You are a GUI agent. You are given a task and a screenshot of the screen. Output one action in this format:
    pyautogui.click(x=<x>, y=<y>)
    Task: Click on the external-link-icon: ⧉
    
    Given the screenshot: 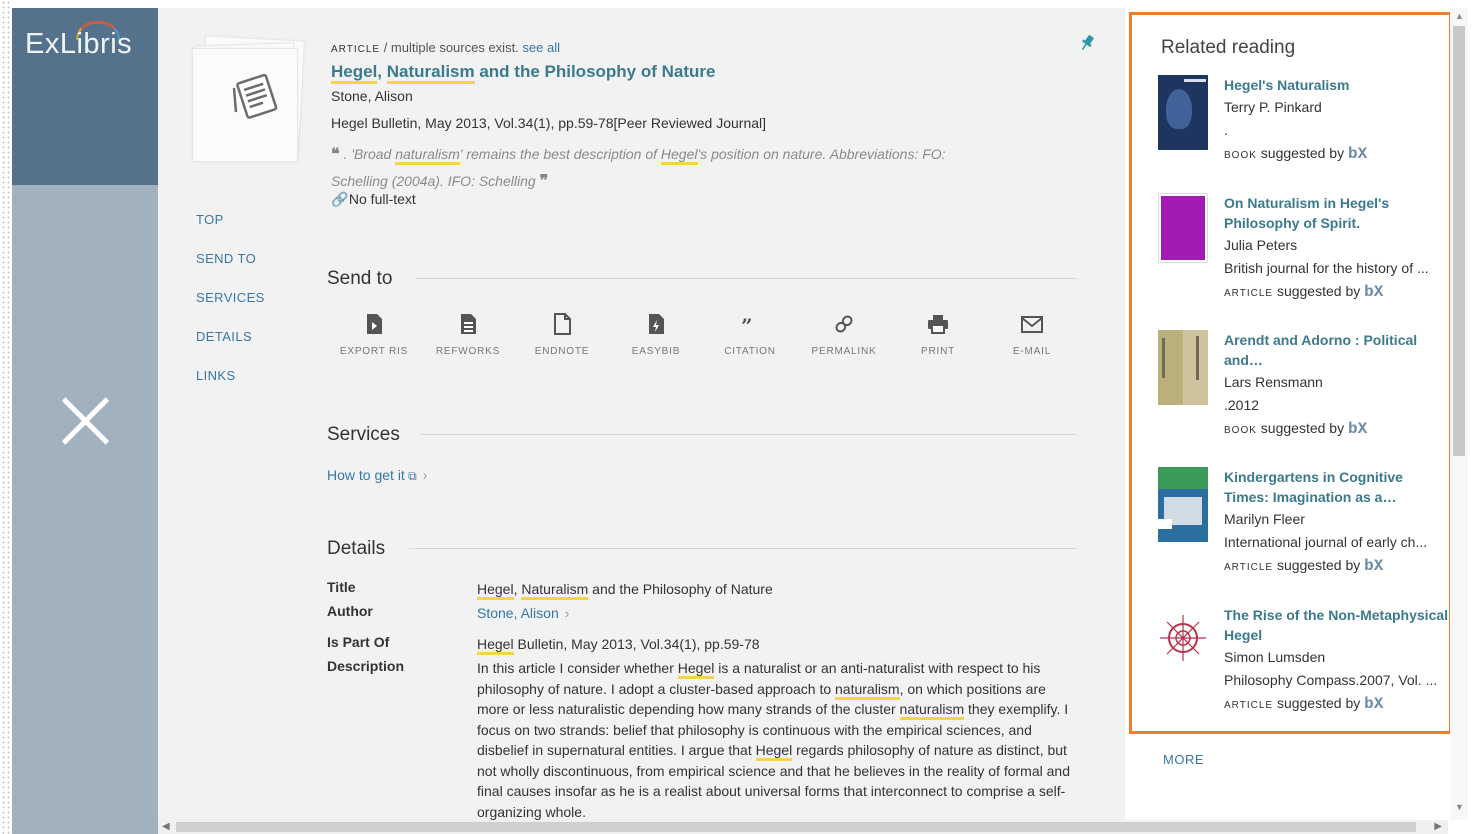 What is the action you would take?
    pyautogui.click(x=410, y=476)
    